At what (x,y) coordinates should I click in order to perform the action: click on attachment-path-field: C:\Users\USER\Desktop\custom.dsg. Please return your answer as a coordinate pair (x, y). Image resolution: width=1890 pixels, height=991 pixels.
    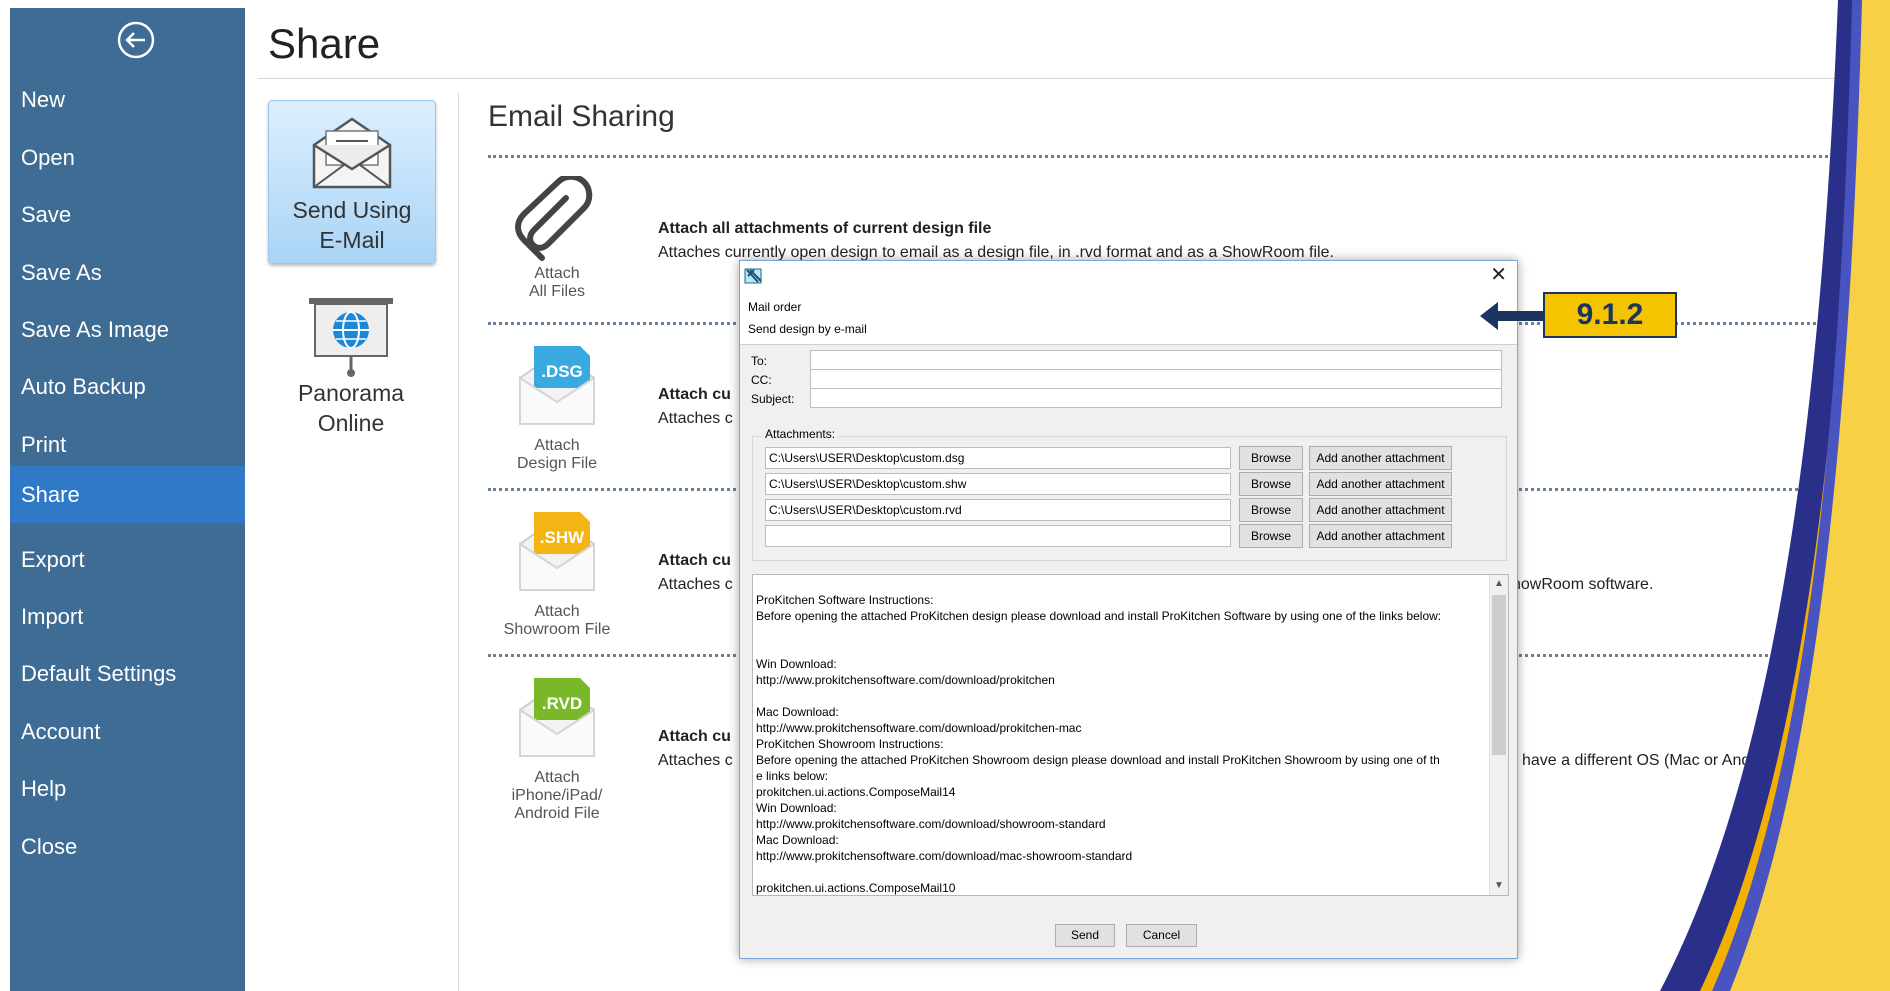
    Looking at the image, I should click on (998, 458).